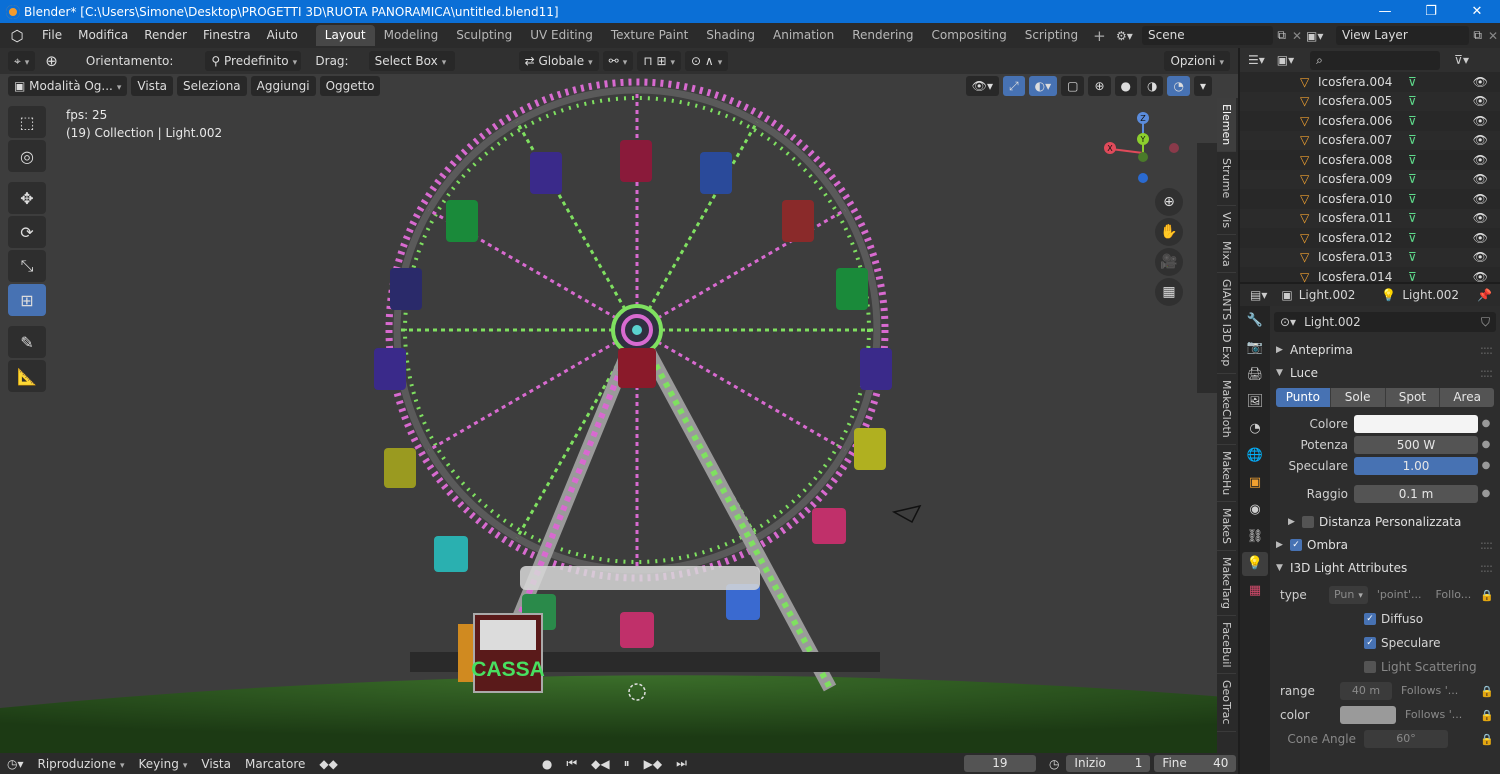 This screenshot has height=774, width=1500. What do you see at coordinates (1375, 60) in the screenshot?
I see `outliner-search-input: ⌕` at bounding box center [1375, 60].